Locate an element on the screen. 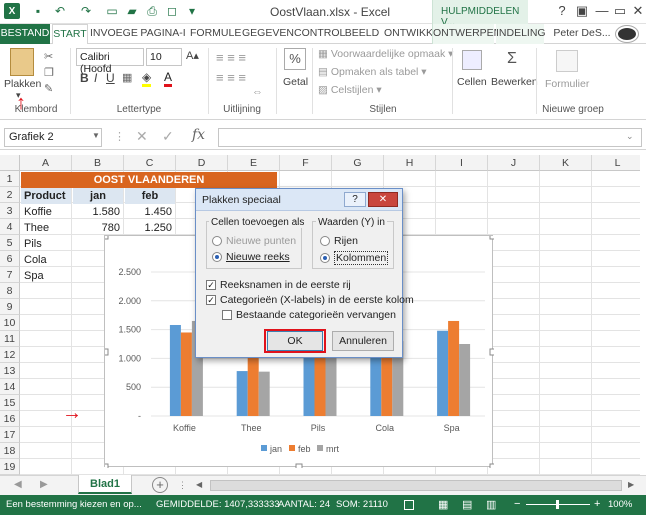 The height and width of the screenshot is (515, 646). row-header-14: 14 is located at coordinates (10, 387).